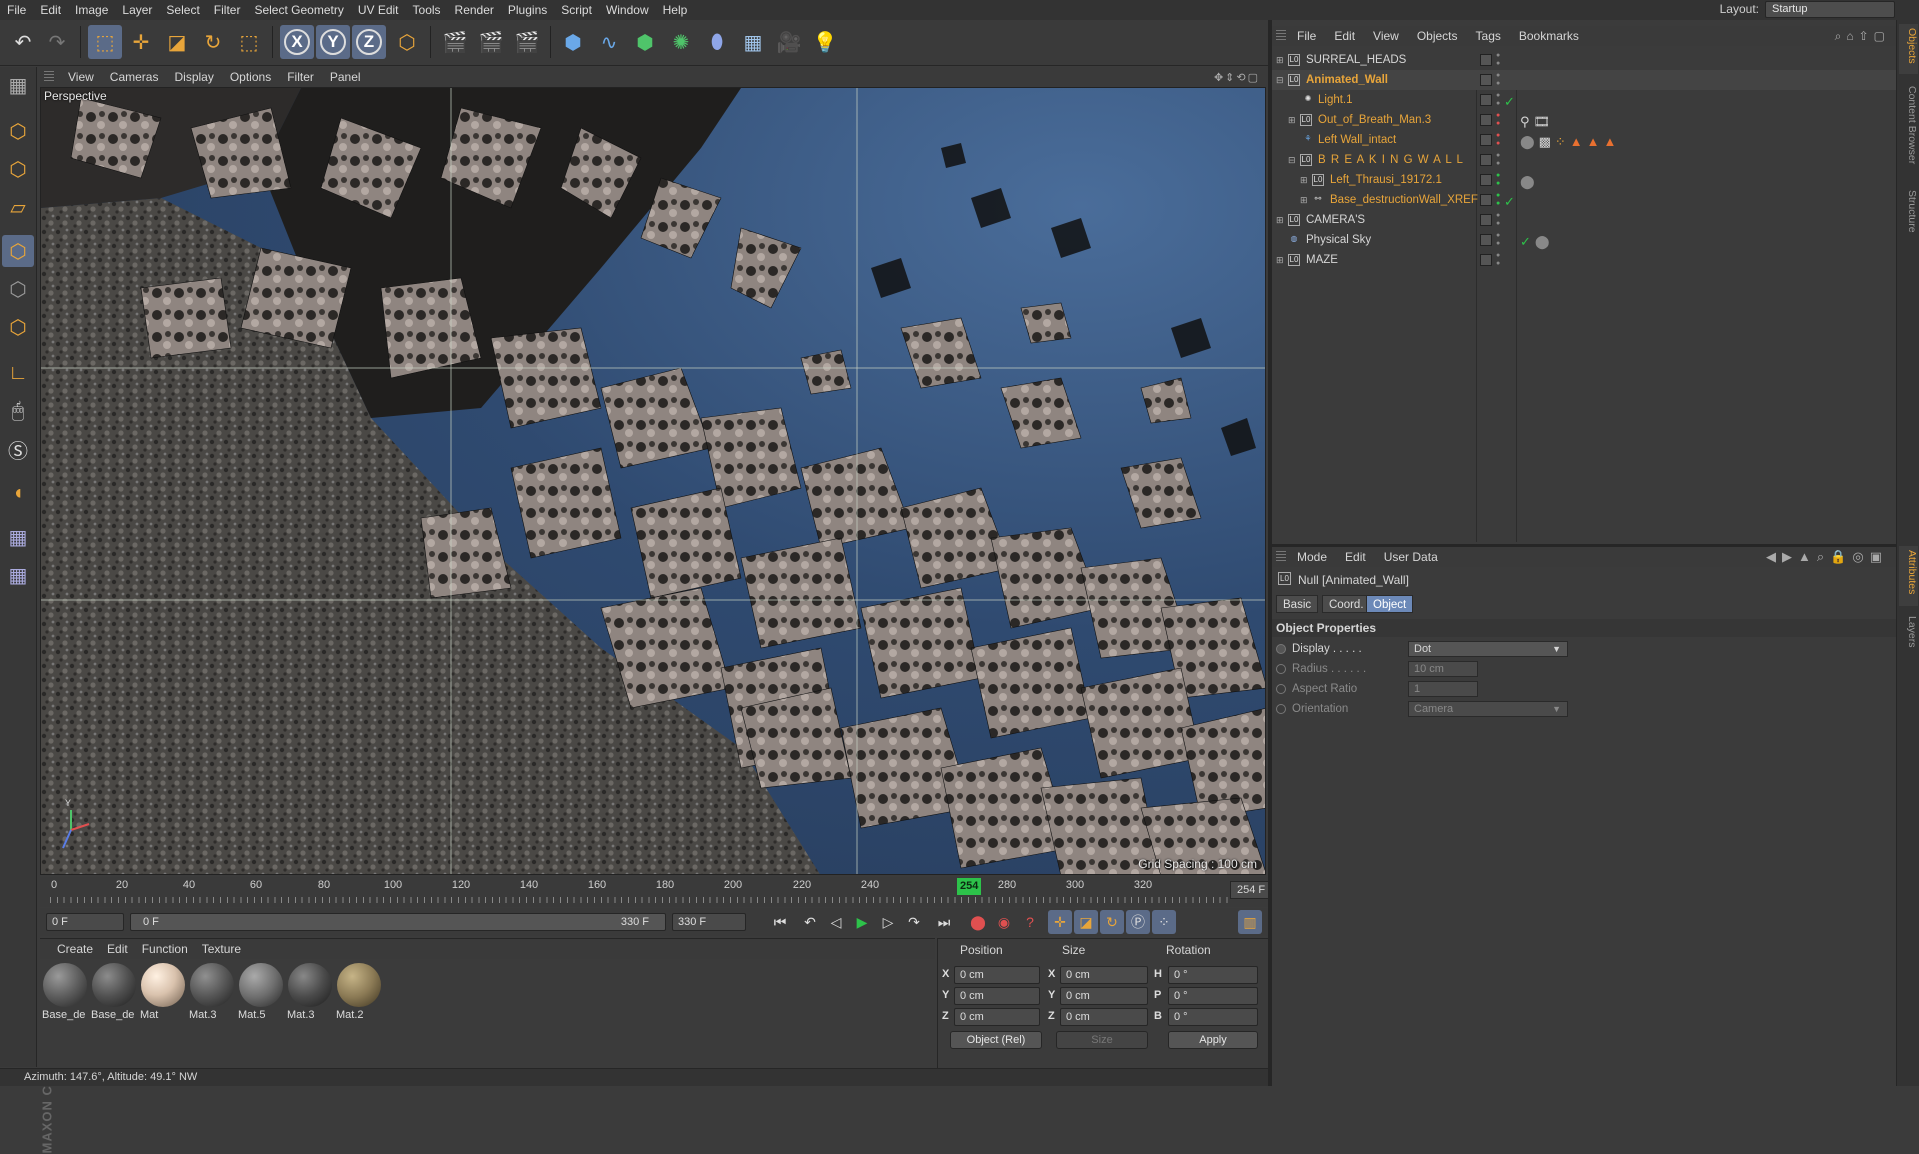 The width and height of the screenshot is (1919, 1154). Describe the element at coordinates (474, 10) in the screenshot. I see `menu-render: Render` at that location.